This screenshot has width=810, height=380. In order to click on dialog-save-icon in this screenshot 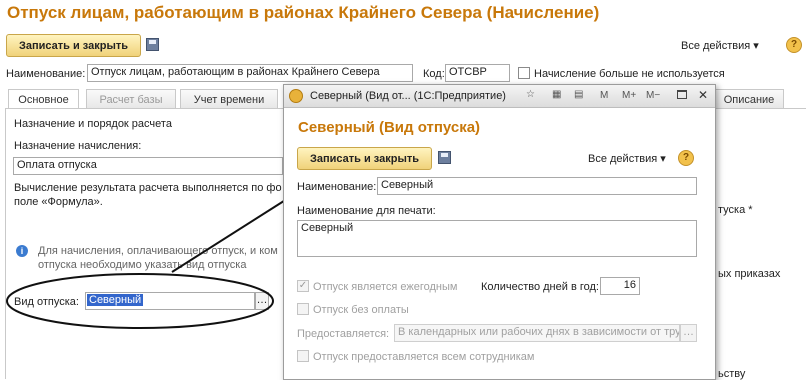, I will do `click(444, 157)`.